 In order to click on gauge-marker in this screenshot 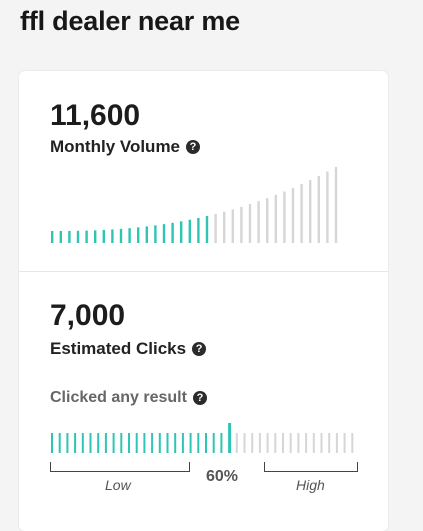, I will do `click(230, 438)`.